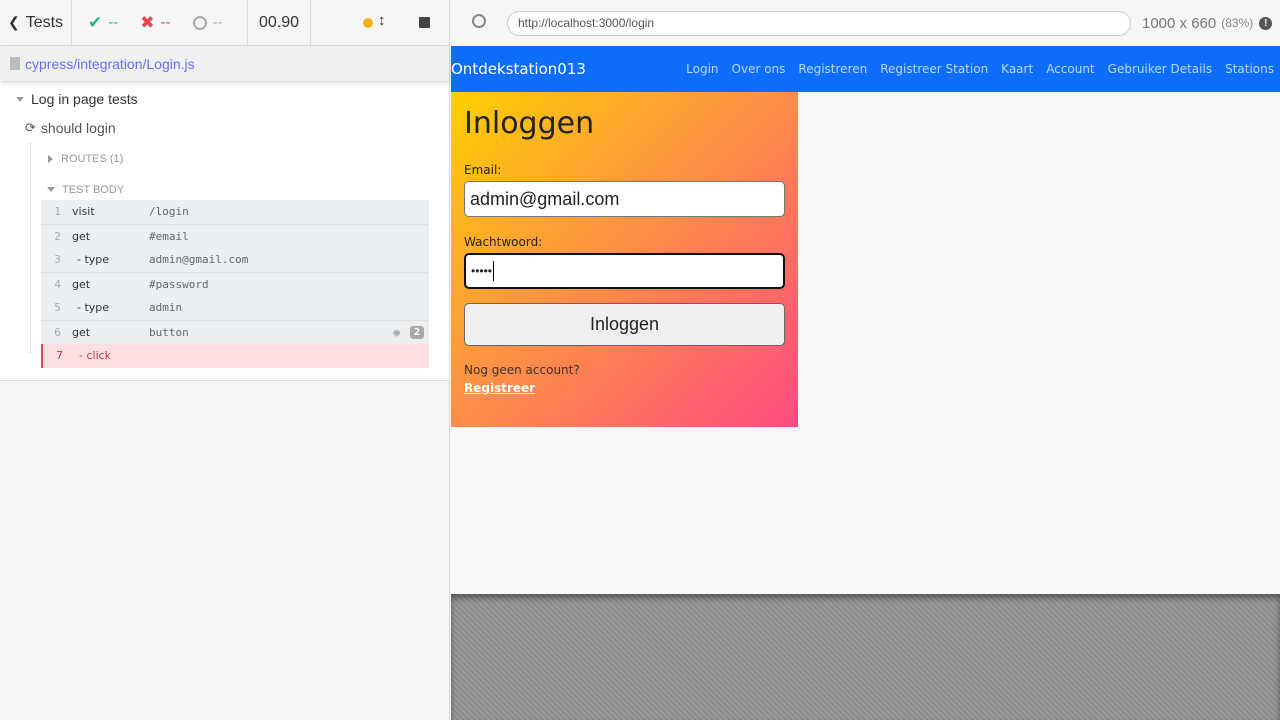 The image size is (1280, 720). Describe the element at coordinates (819, 23) in the screenshot. I see `url-bar: http://localhost:3000/login` at that location.